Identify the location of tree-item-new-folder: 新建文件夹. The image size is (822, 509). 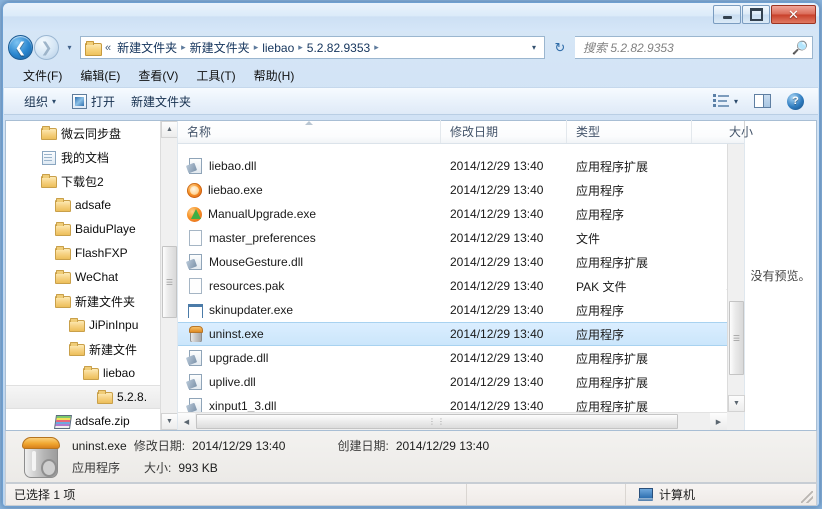
(83, 301).